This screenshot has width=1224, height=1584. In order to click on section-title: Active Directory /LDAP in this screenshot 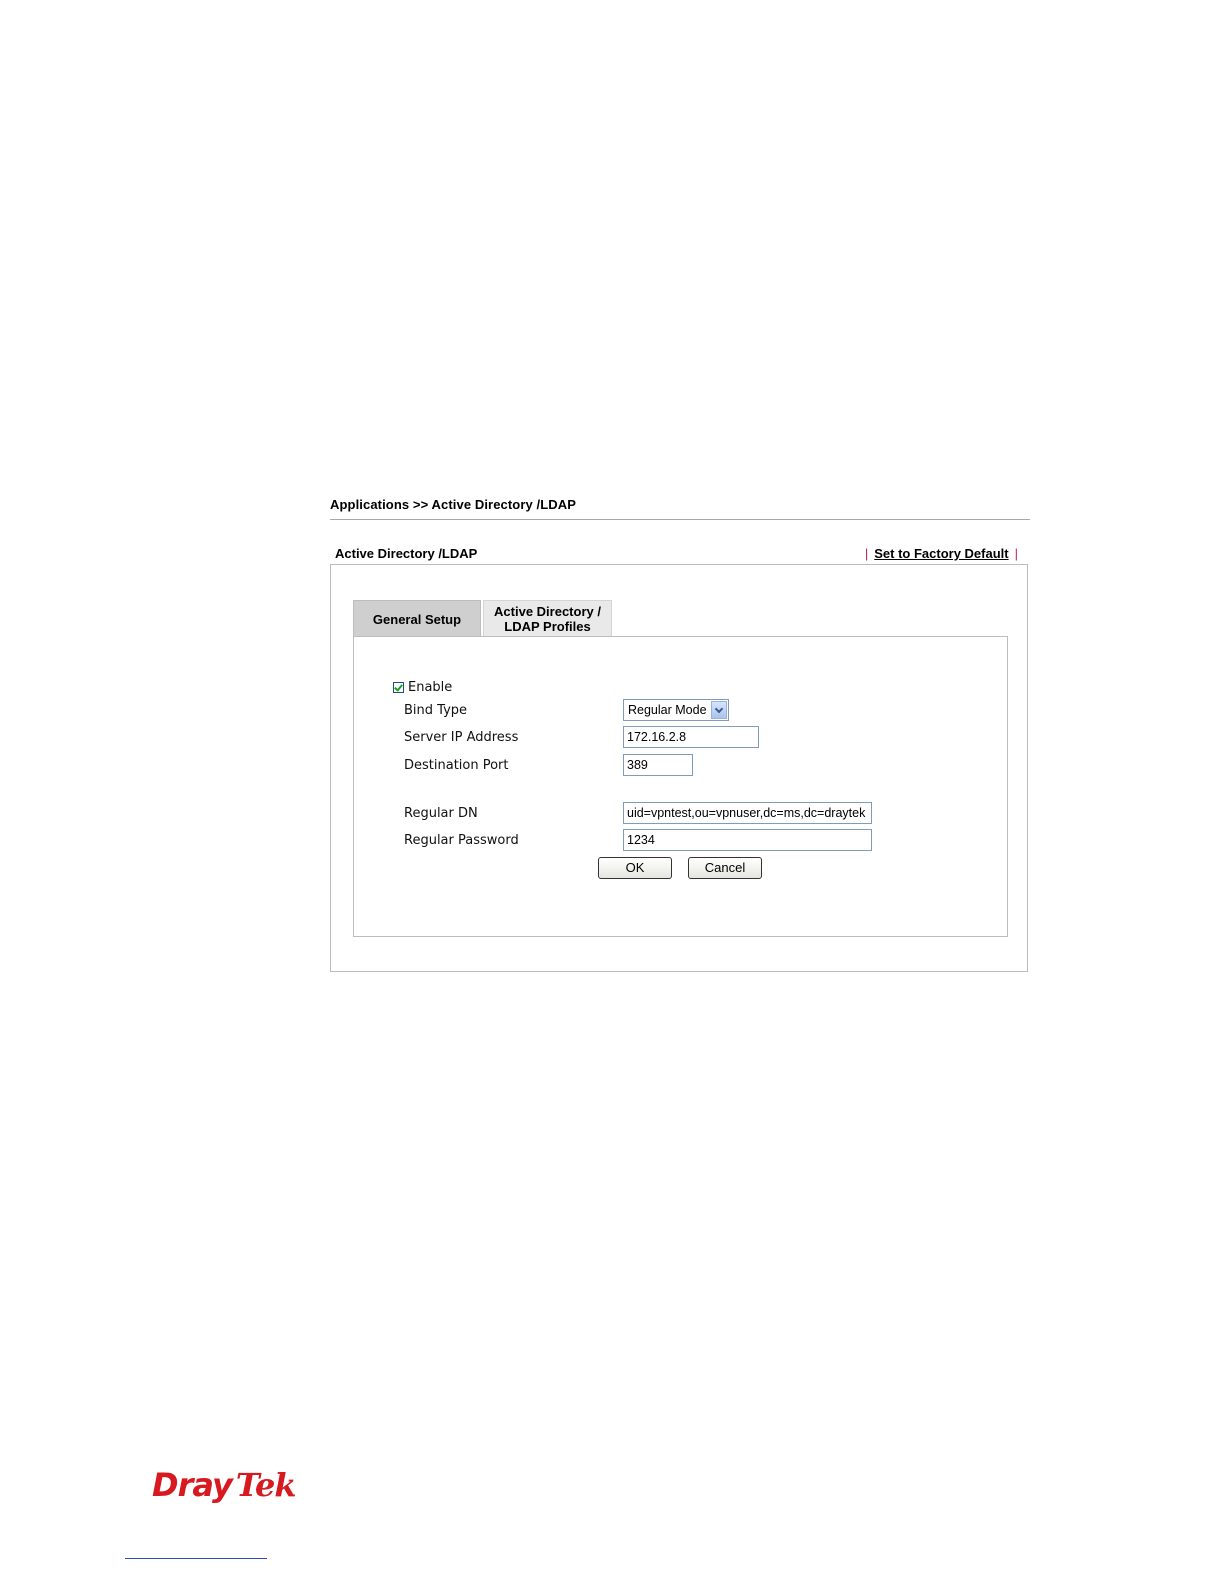, I will do `click(406, 553)`.